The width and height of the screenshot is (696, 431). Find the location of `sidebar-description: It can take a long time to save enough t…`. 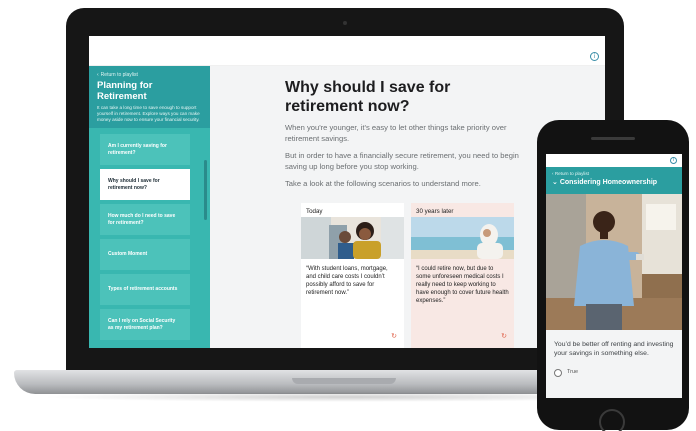

sidebar-description: It can take a long time to save enough t… is located at coordinates (148, 113).